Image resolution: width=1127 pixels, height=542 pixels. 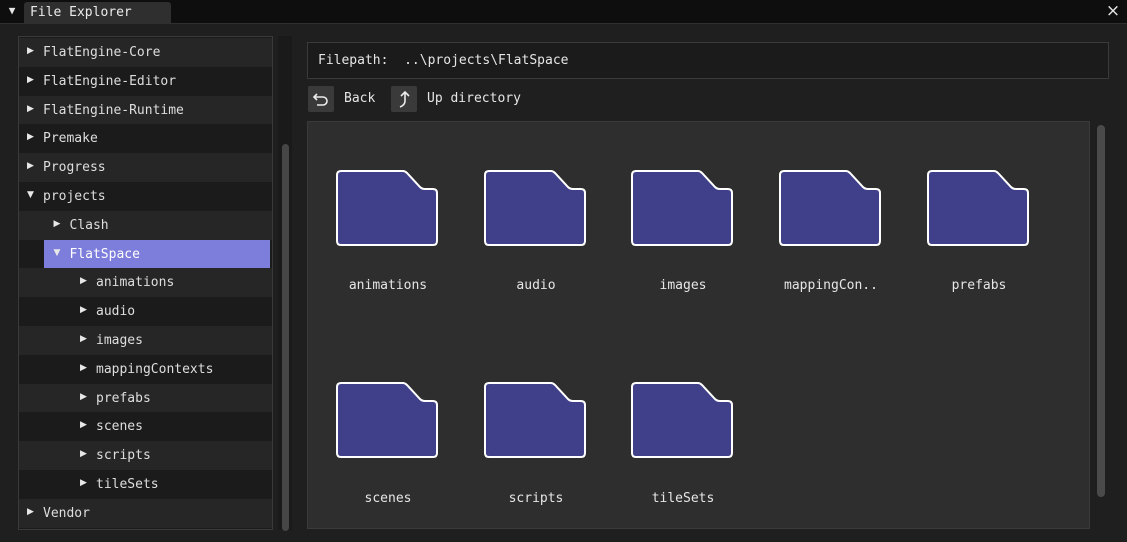 What do you see at coordinates (388, 286) in the screenshot?
I see `folder-label-animations: animations` at bounding box center [388, 286].